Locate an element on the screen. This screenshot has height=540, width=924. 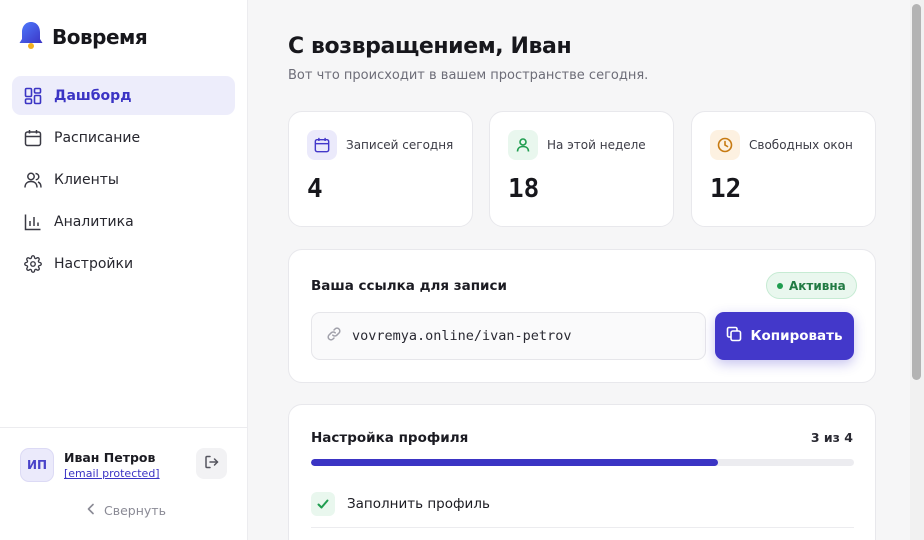
scrollbar is located at coordinates (917, 270).